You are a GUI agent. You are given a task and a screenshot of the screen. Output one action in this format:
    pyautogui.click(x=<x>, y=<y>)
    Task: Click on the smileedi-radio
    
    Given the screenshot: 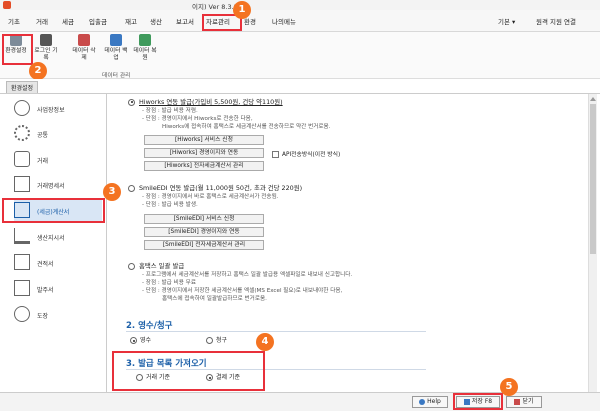 What is the action you would take?
    pyautogui.click(x=131, y=188)
    